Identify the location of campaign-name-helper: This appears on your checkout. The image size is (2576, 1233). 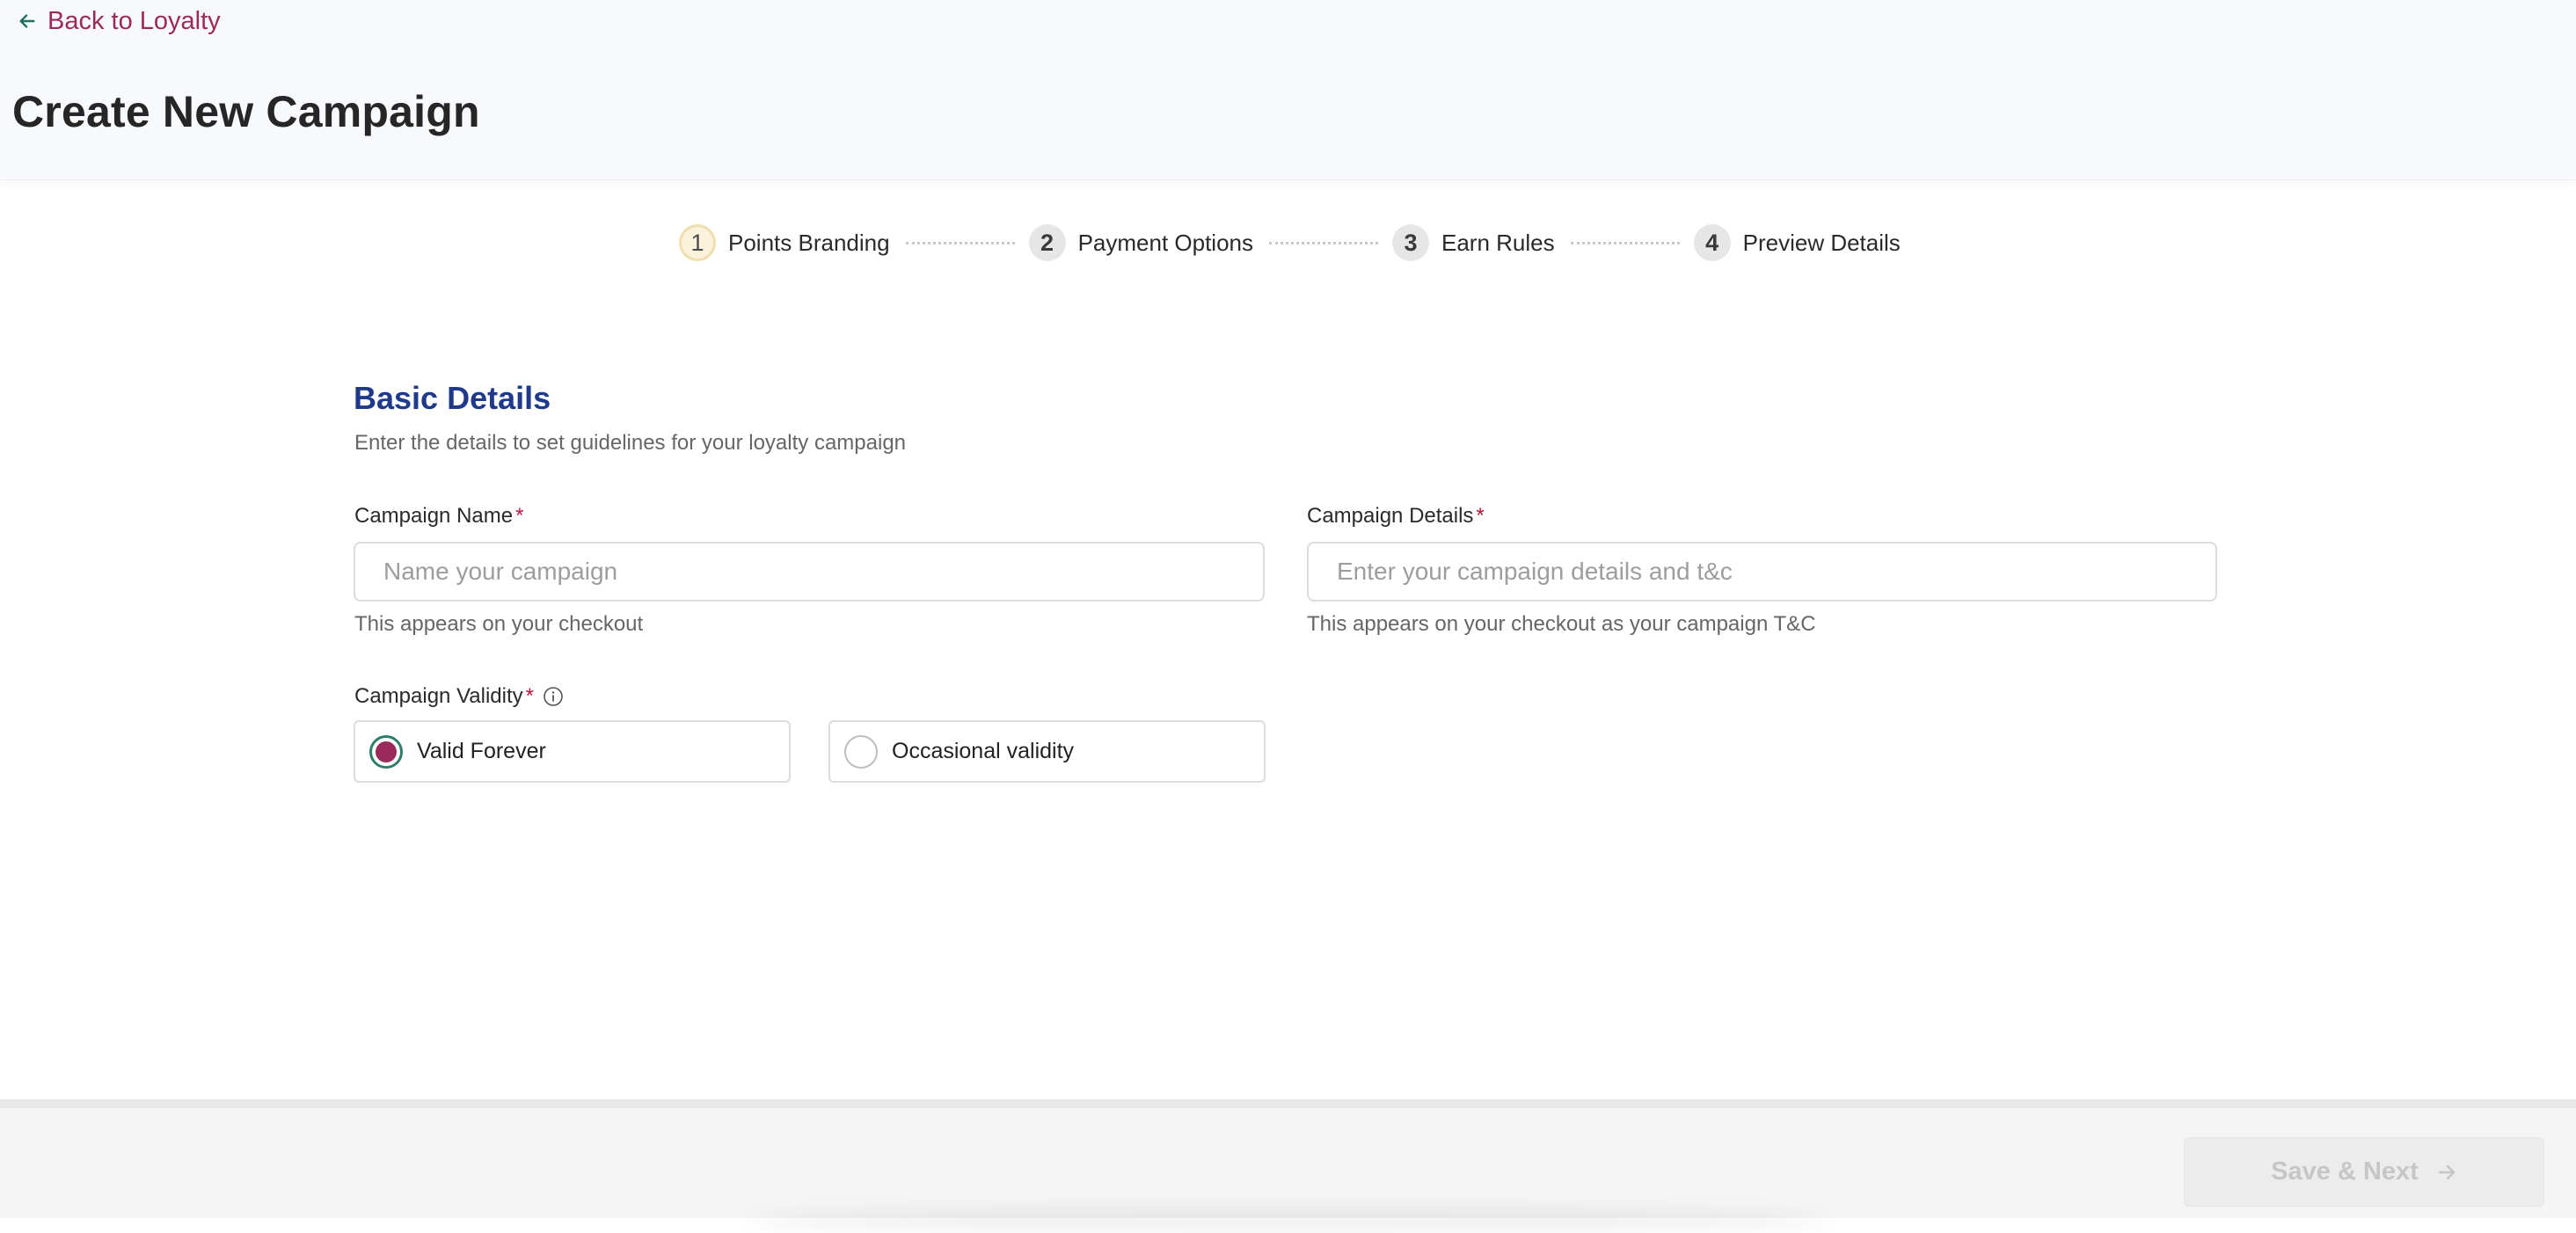
(499, 624).